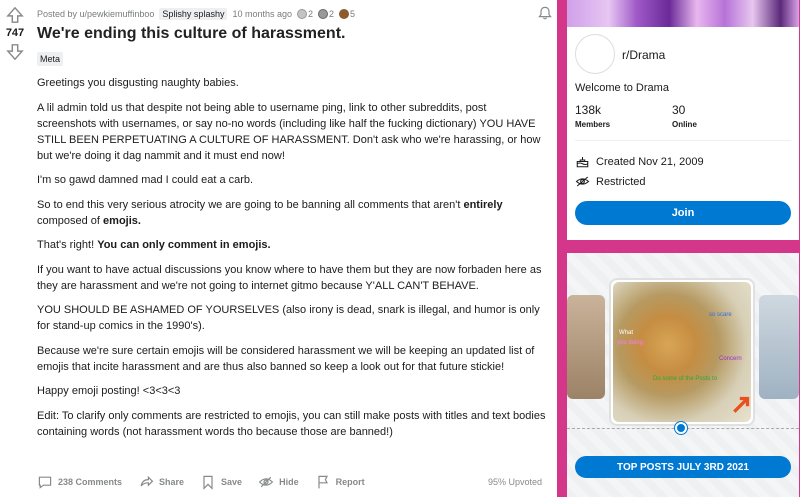  I want to click on members-count: 138k, so click(588, 110).